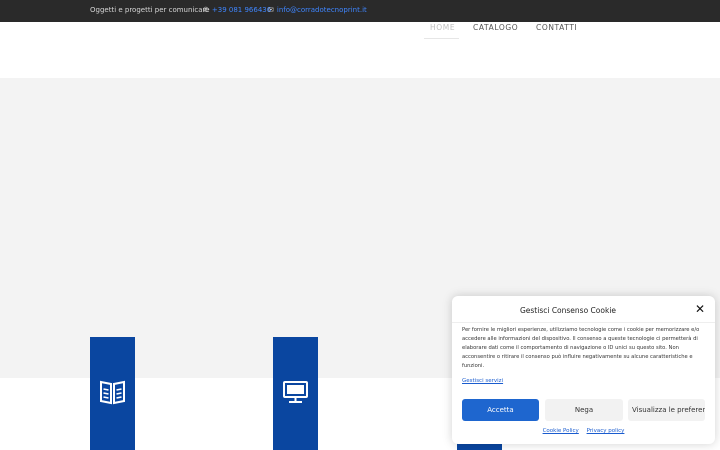 The height and width of the screenshot is (450, 720). What do you see at coordinates (442, 27) in the screenshot?
I see `nav-home: HOME` at bounding box center [442, 27].